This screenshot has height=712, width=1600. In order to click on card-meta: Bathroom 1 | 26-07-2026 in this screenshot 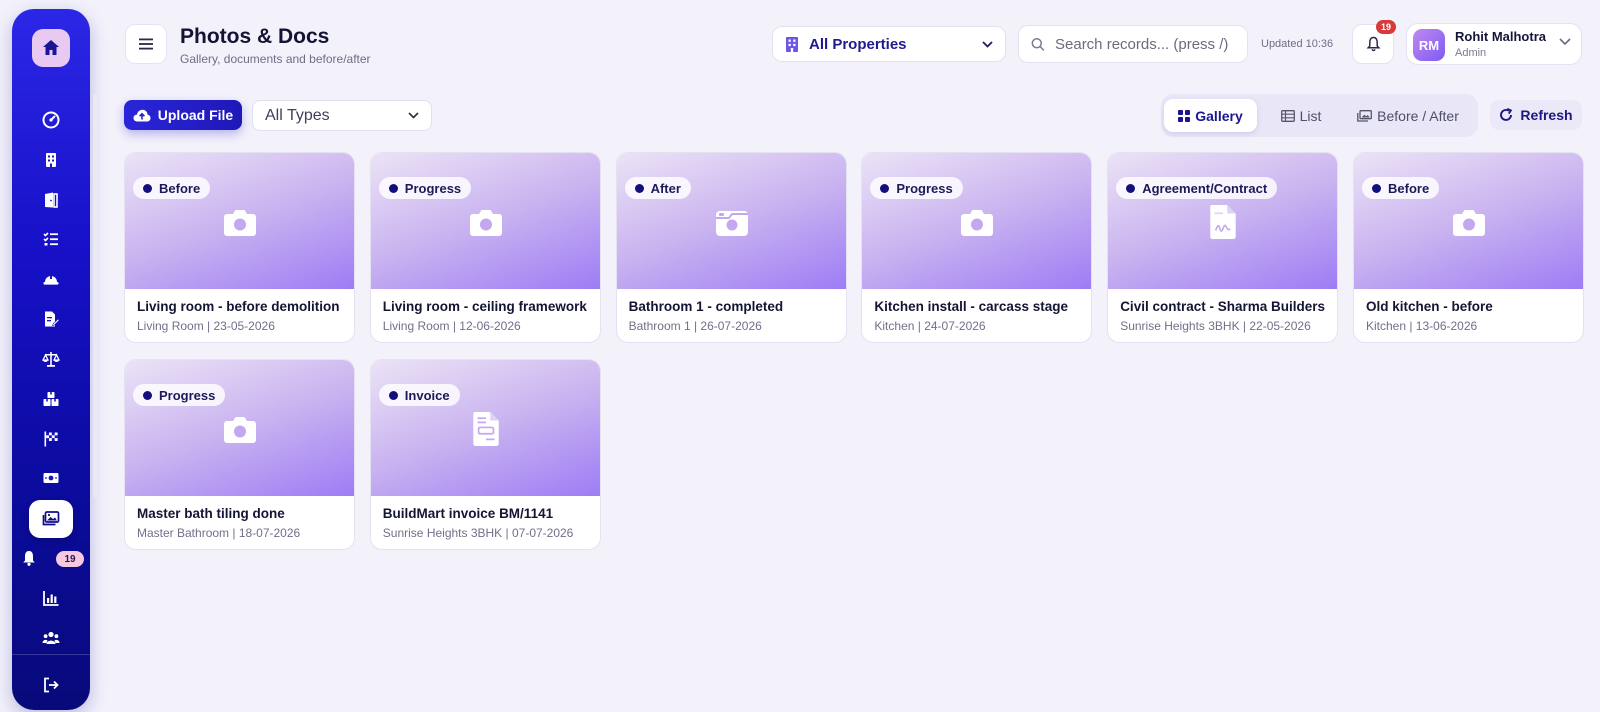, I will do `click(695, 326)`.